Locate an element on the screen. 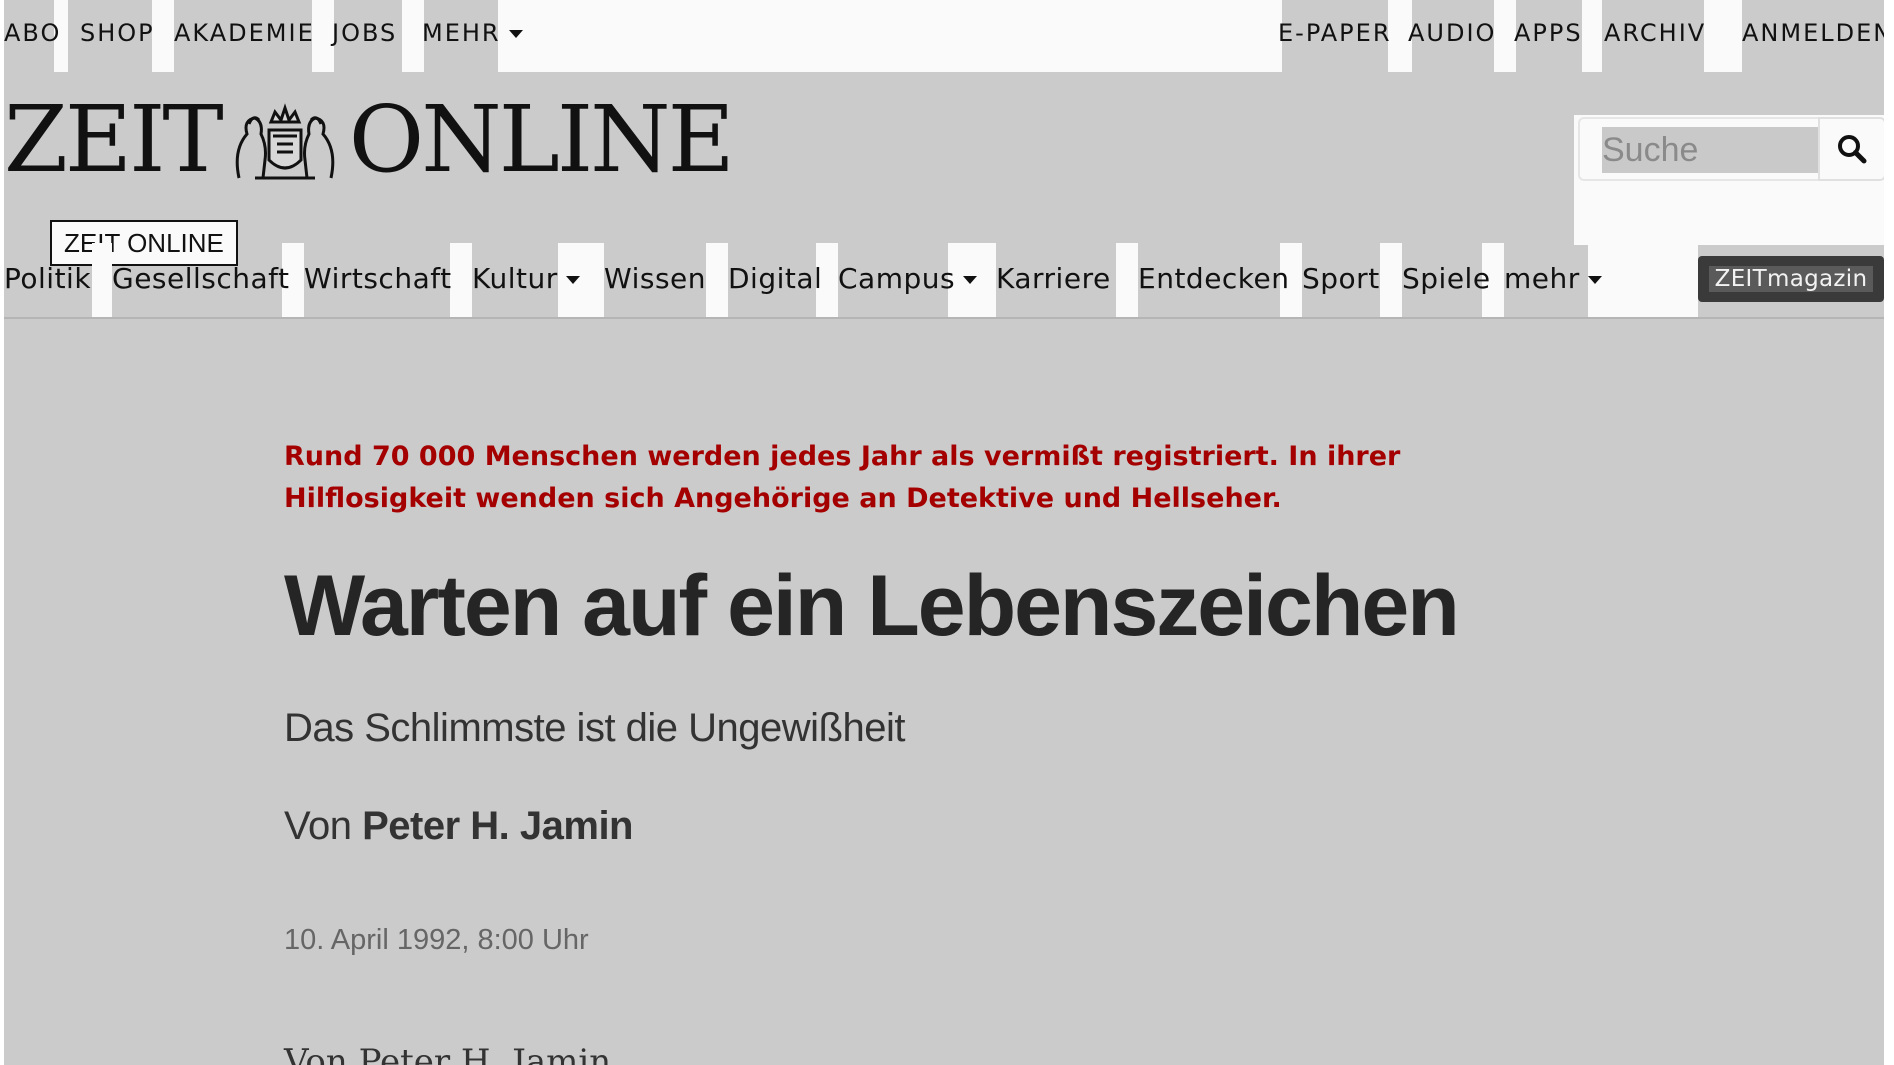 The width and height of the screenshot is (1894, 1065). top-link-epaper: E-PAPER is located at coordinates (1335, 33).